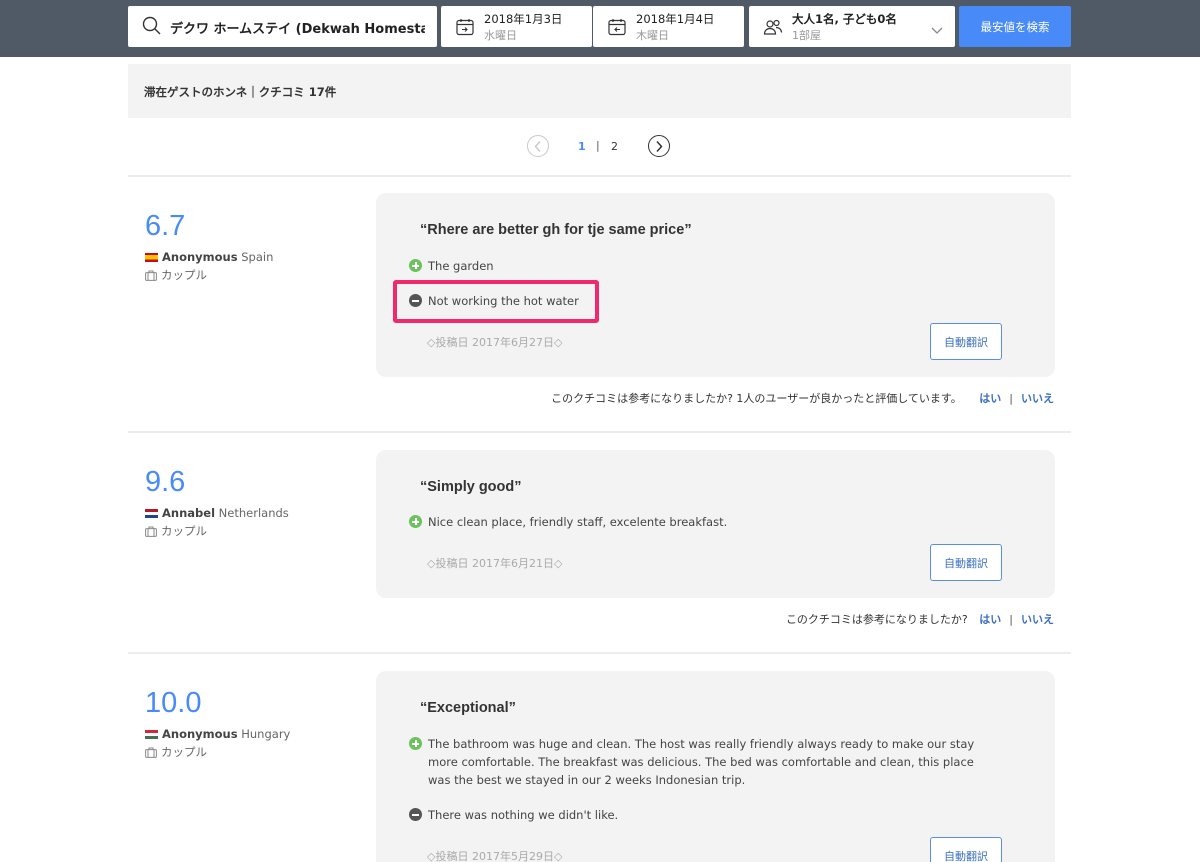 This screenshot has height=862, width=1200. Describe the element at coordinates (461, 266) in the screenshot. I see `positive-text: The garden` at that location.